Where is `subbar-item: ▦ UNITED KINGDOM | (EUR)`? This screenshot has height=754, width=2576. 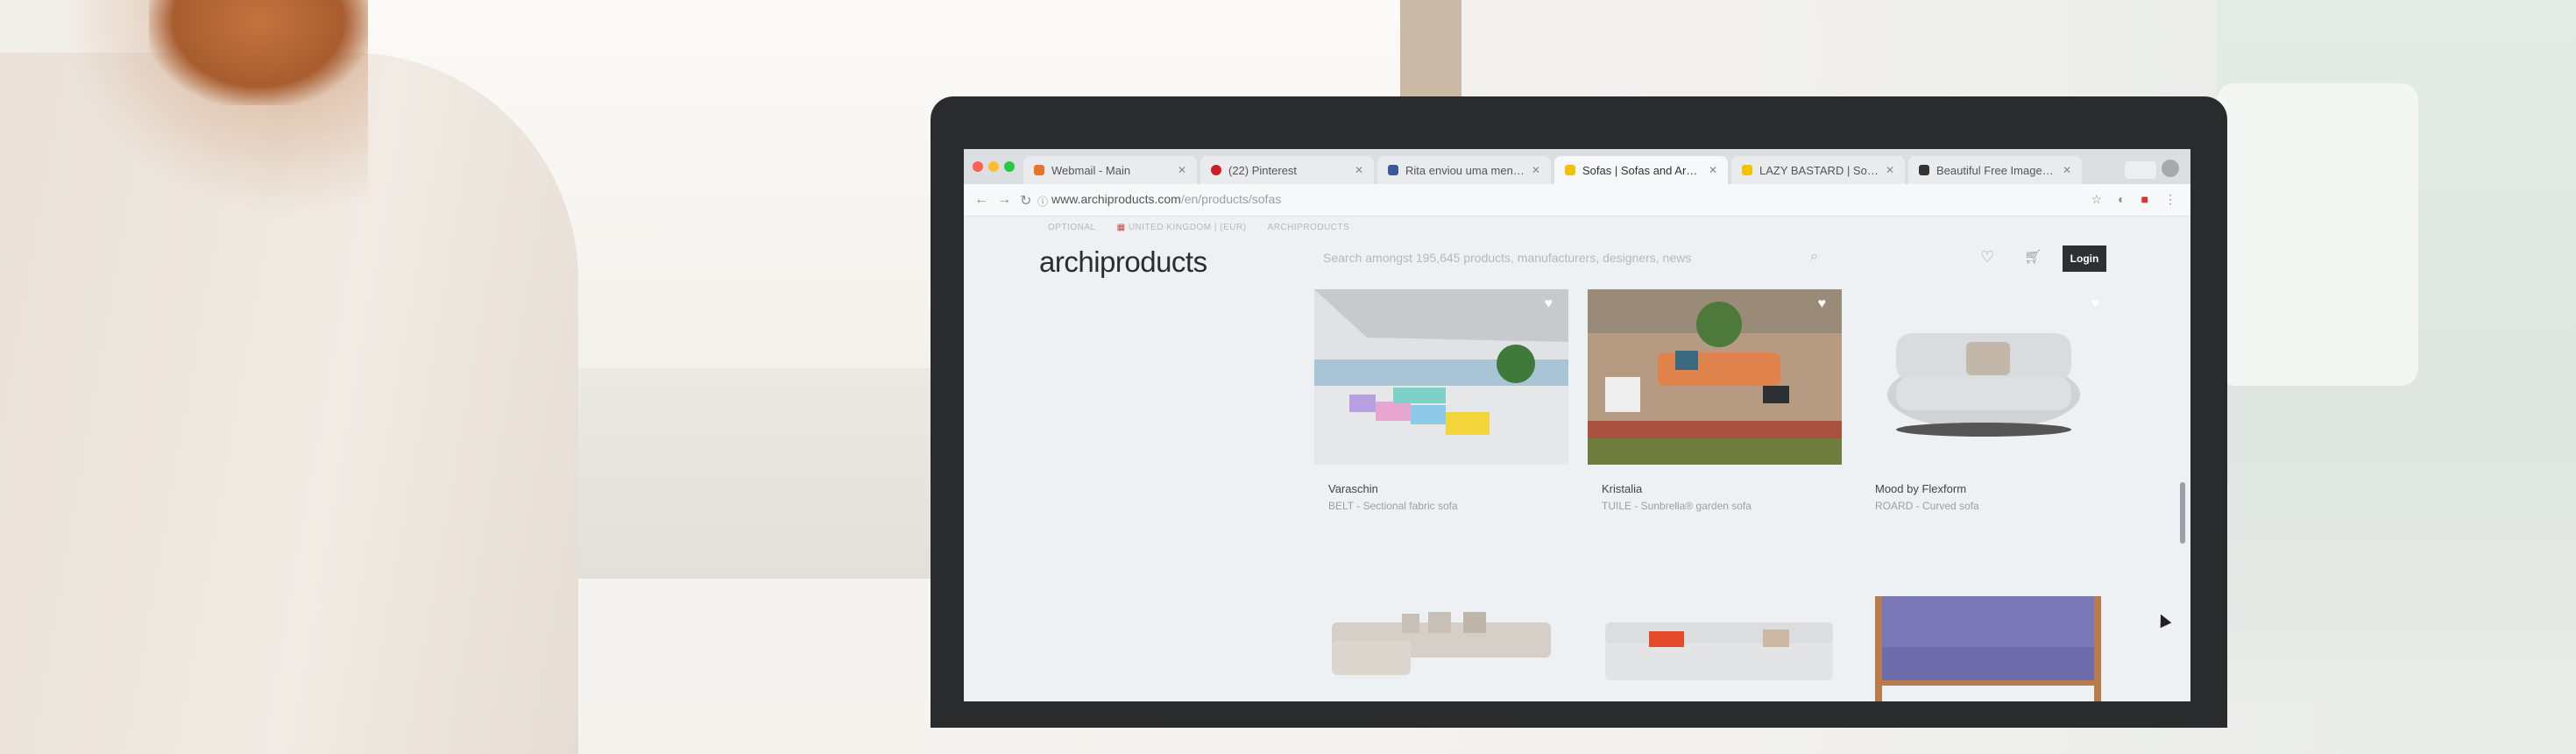 subbar-item: ▦ UNITED KINGDOM | (EUR) is located at coordinates (1182, 227).